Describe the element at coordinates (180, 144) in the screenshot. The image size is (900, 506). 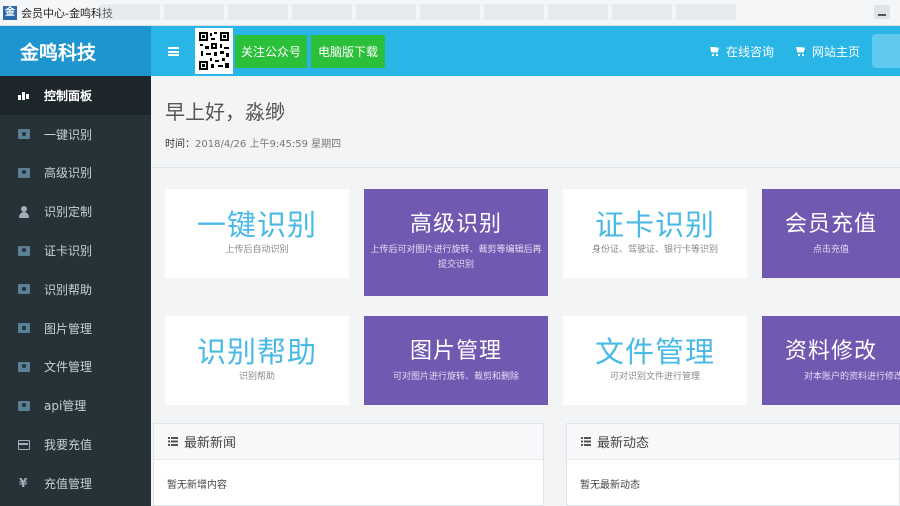
I see `time-label: 时间：` at that location.